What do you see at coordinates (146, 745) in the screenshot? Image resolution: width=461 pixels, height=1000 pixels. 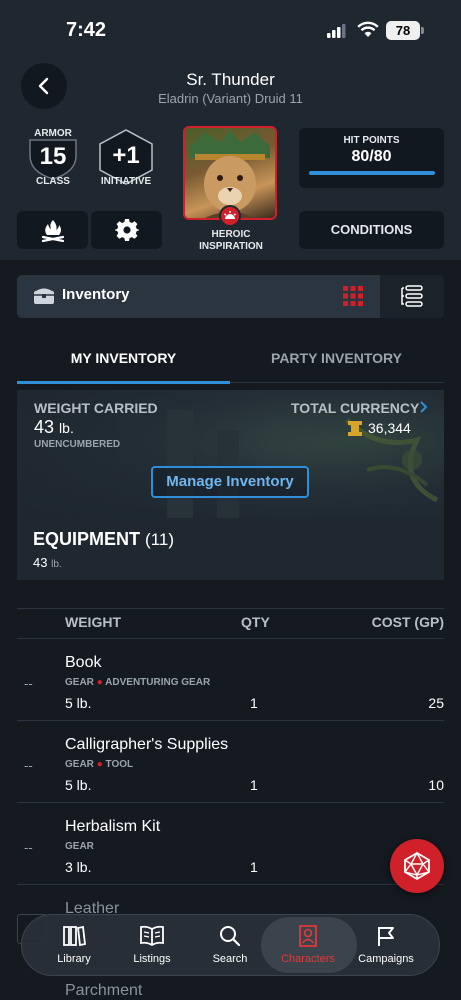 I see `item-name: Calligrapher's Supplies` at bounding box center [146, 745].